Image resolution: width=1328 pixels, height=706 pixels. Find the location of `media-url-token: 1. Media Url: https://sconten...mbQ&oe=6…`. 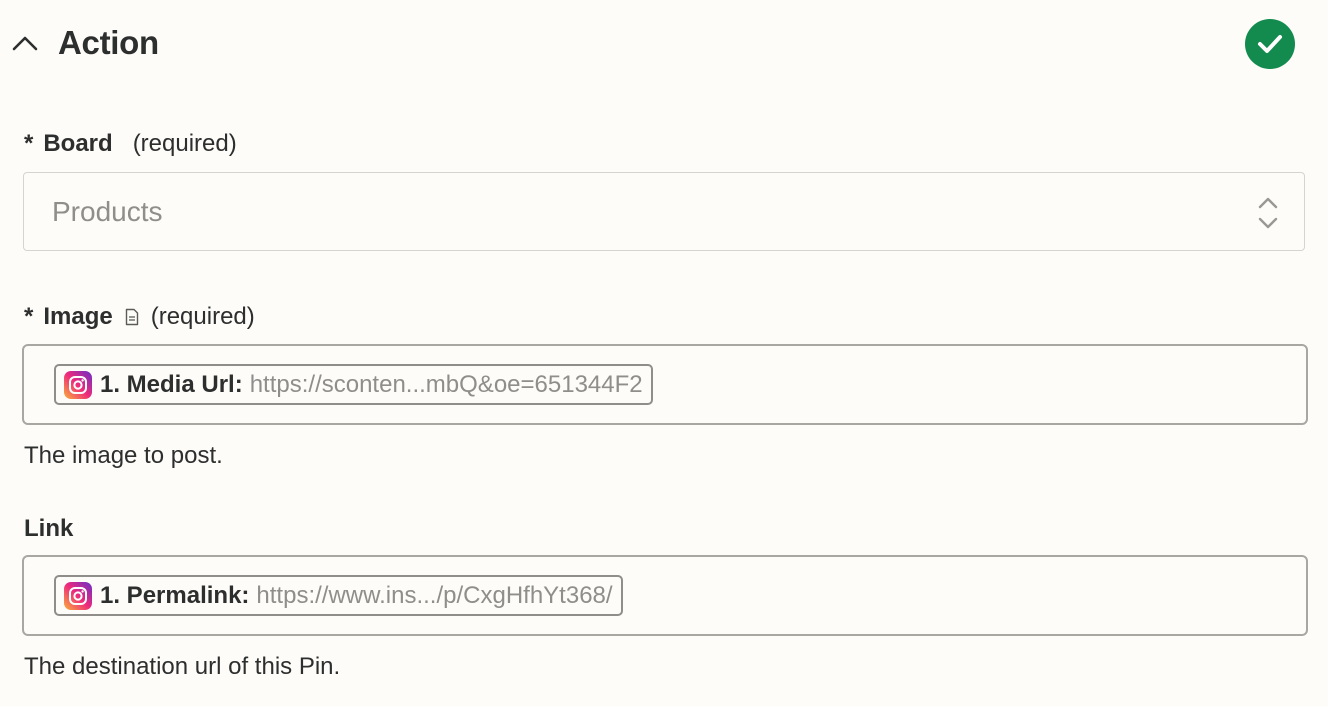

media-url-token: 1. Media Url: https://sconten...mbQ&oe=6… is located at coordinates (353, 384).